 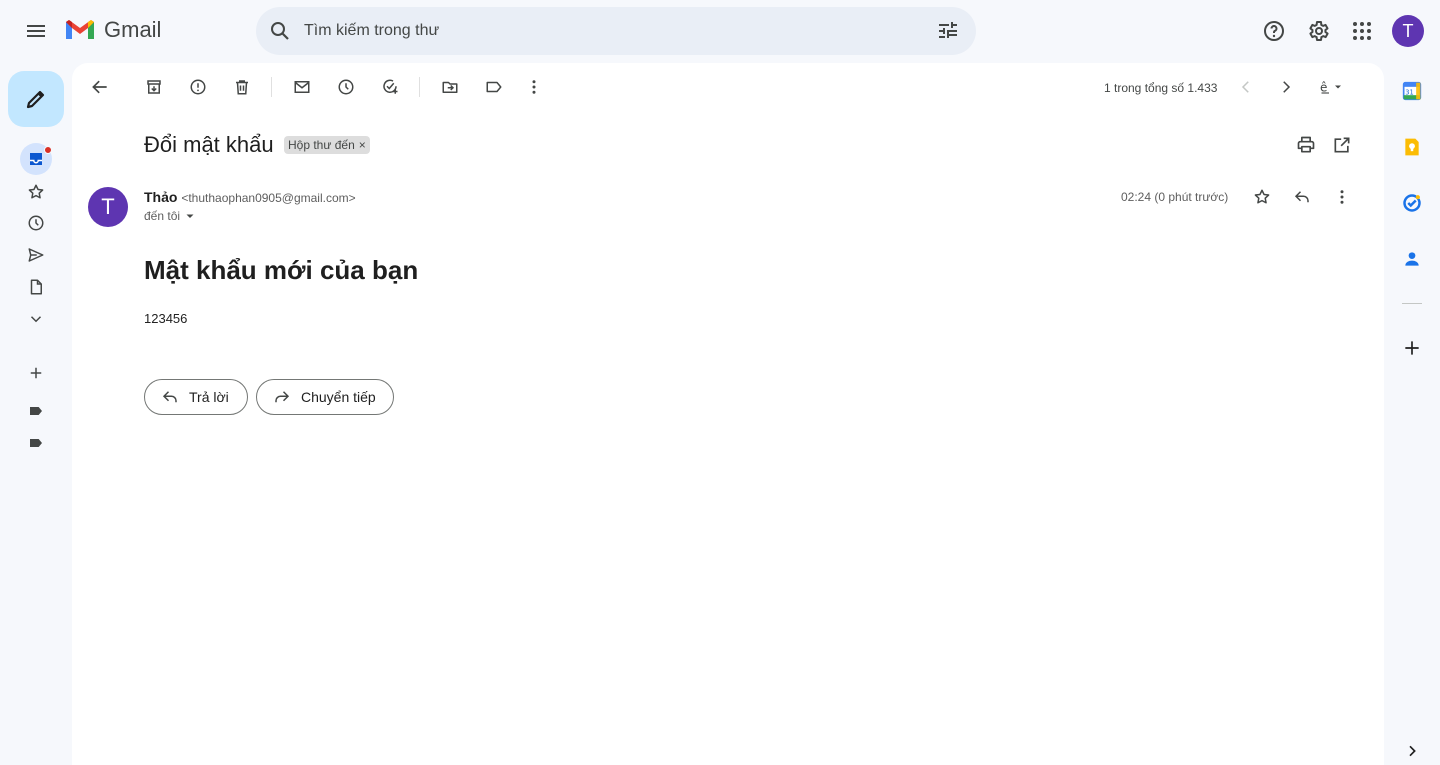 I want to click on remove-label-button: ×, so click(x=362, y=145).